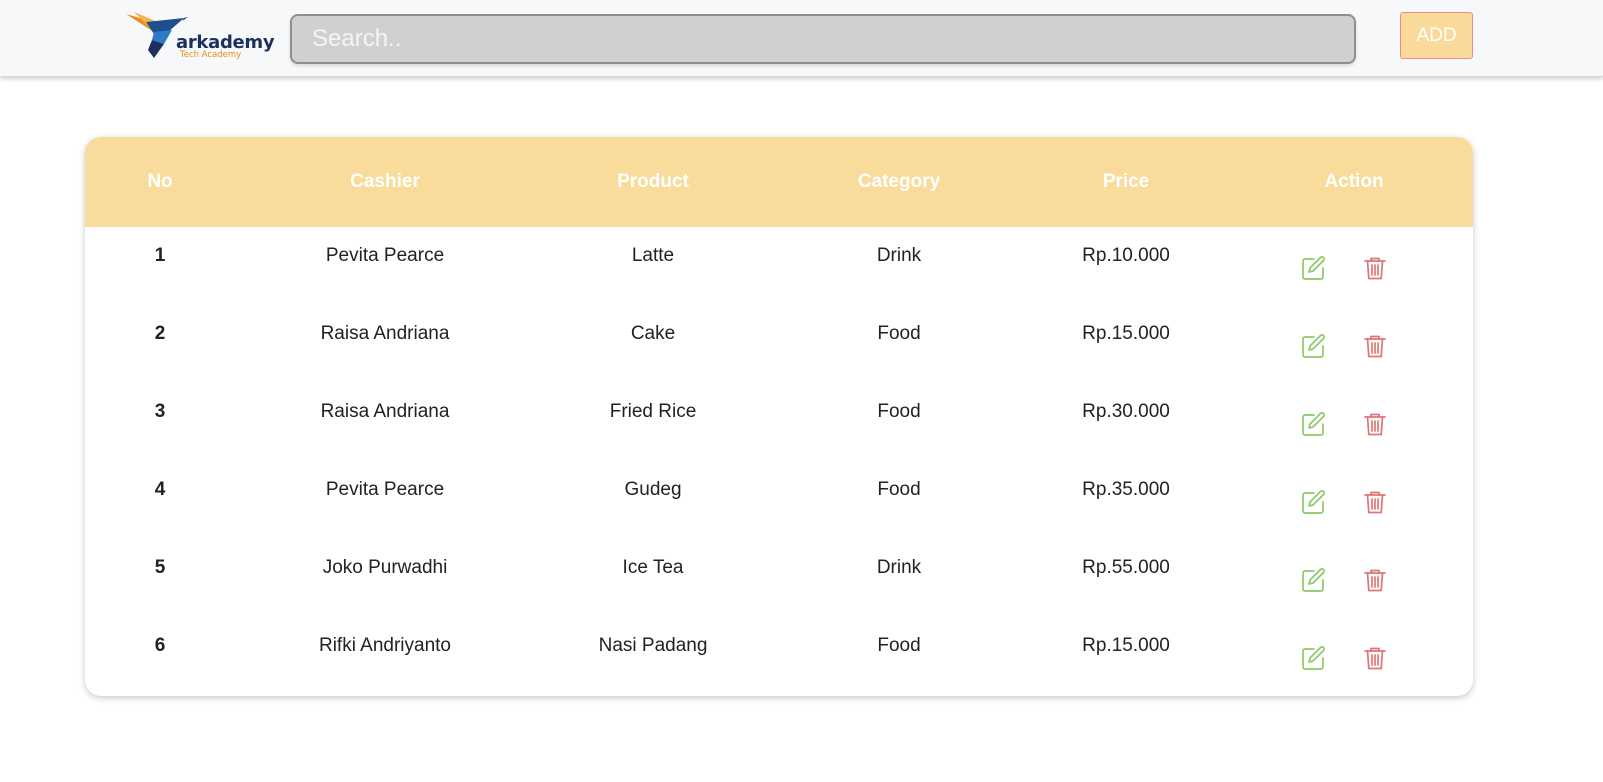 This screenshot has width=1603, height=782. Describe the element at coordinates (1126, 255) in the screenshot. I see `cell-price: Rp.10.000` at that location.